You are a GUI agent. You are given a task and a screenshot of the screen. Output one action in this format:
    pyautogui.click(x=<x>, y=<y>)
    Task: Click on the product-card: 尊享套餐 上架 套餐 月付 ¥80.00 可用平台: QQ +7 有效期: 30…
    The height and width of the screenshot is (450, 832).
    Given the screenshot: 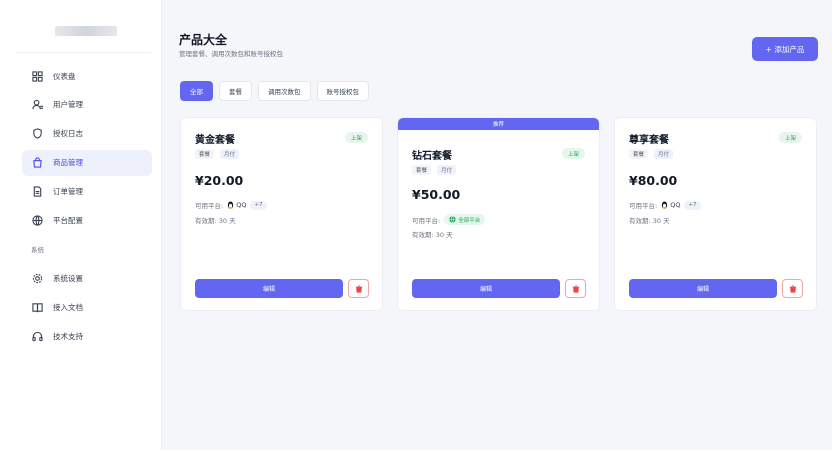 What is the action you would take?
    pyautogui.click(x=715, y=214)
    